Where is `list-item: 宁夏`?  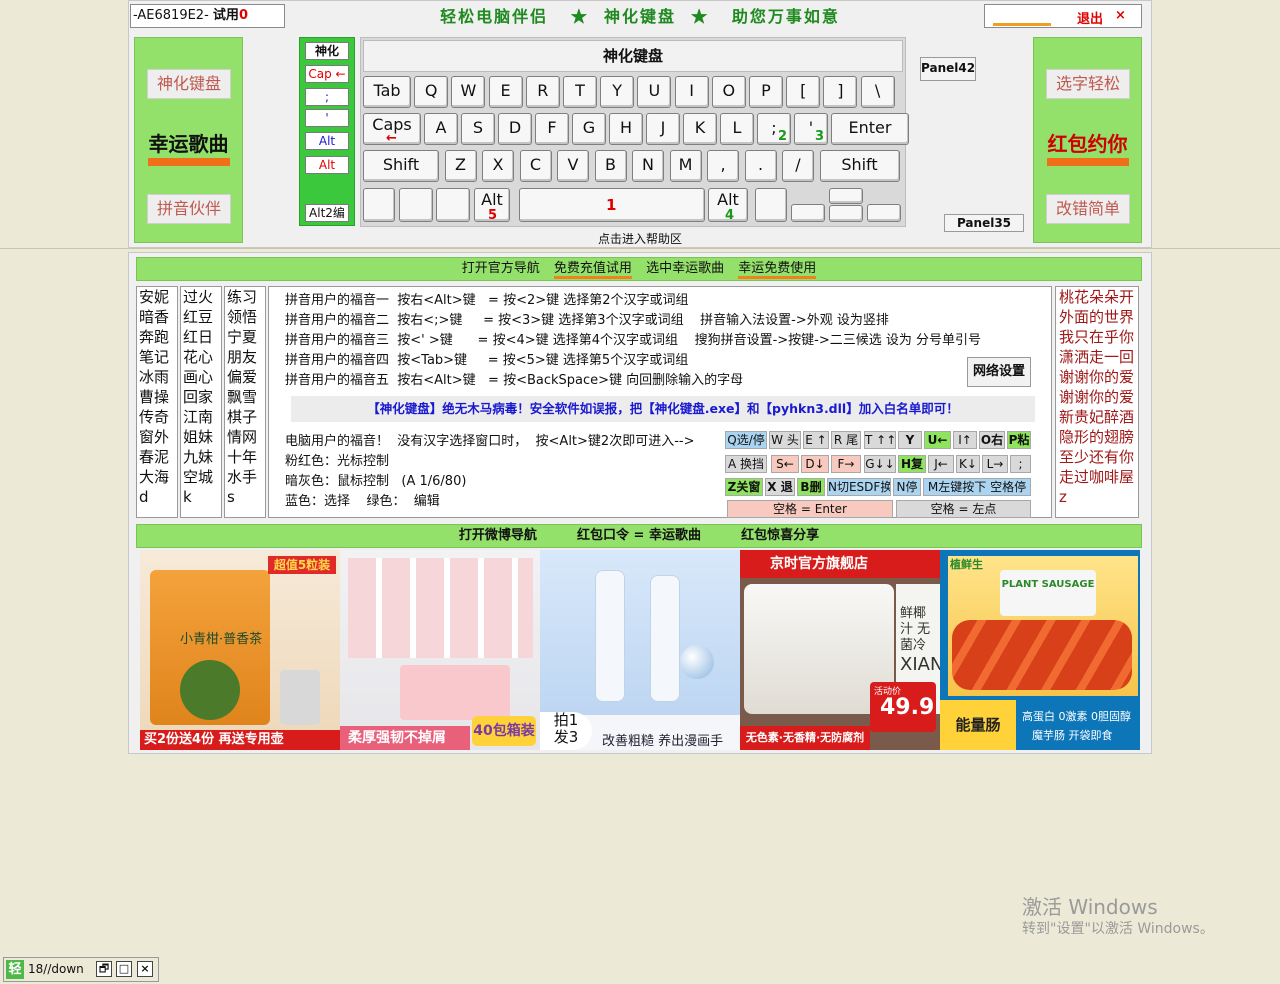 list-item: 宁夏 is located at coordinates (246, 337).